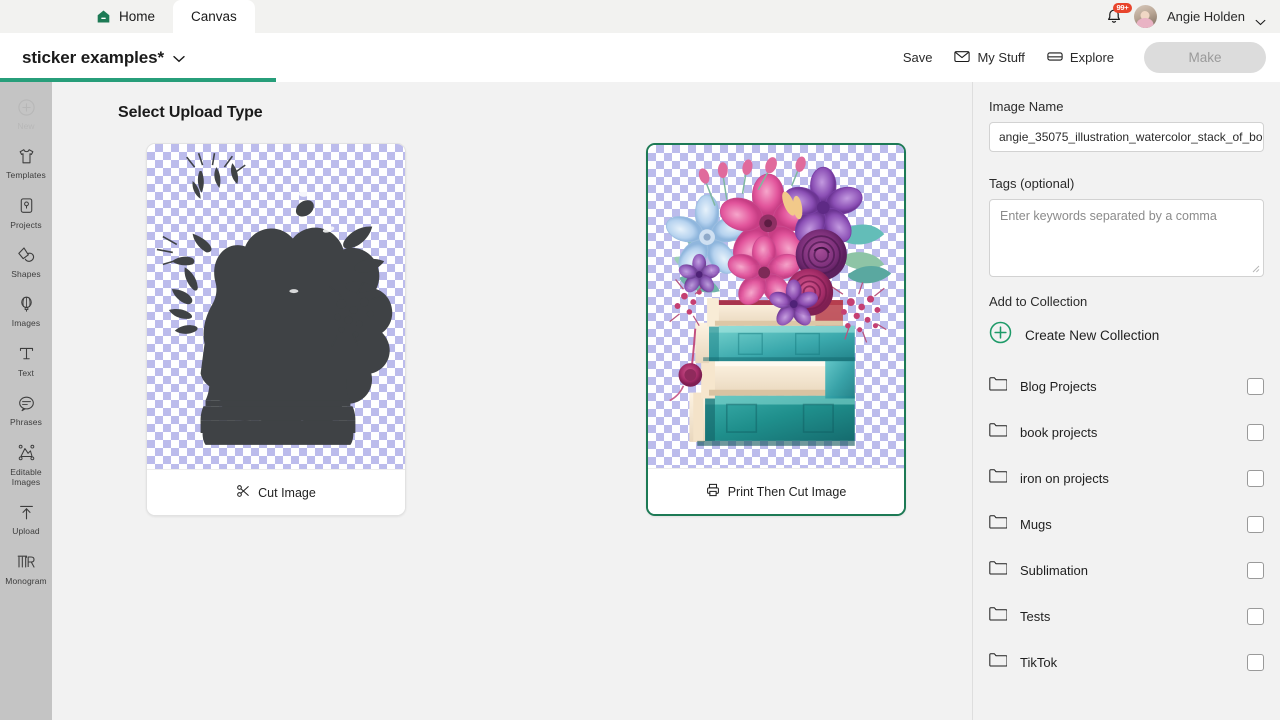 This screenshot has height=720, width=1280. What do you see at coordinates (1205, 57) in the screenshot?
I see `make-button: Make` at bounding box center [1205, 57].